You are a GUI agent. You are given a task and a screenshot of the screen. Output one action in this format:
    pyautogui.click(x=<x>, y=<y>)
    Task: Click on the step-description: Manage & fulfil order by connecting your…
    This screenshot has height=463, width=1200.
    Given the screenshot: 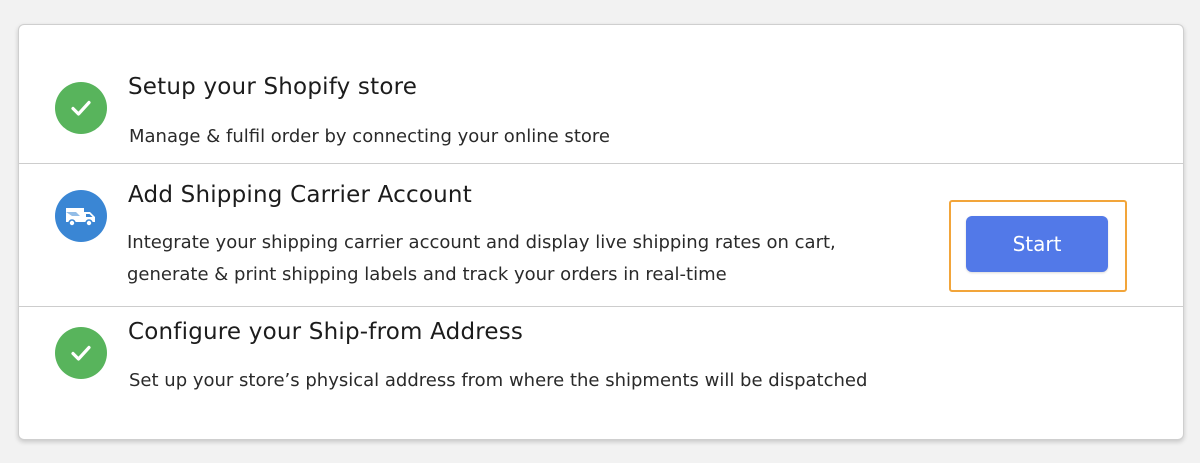 What is the action you would take?
    pyautogui.click(x=369, y=136)
    